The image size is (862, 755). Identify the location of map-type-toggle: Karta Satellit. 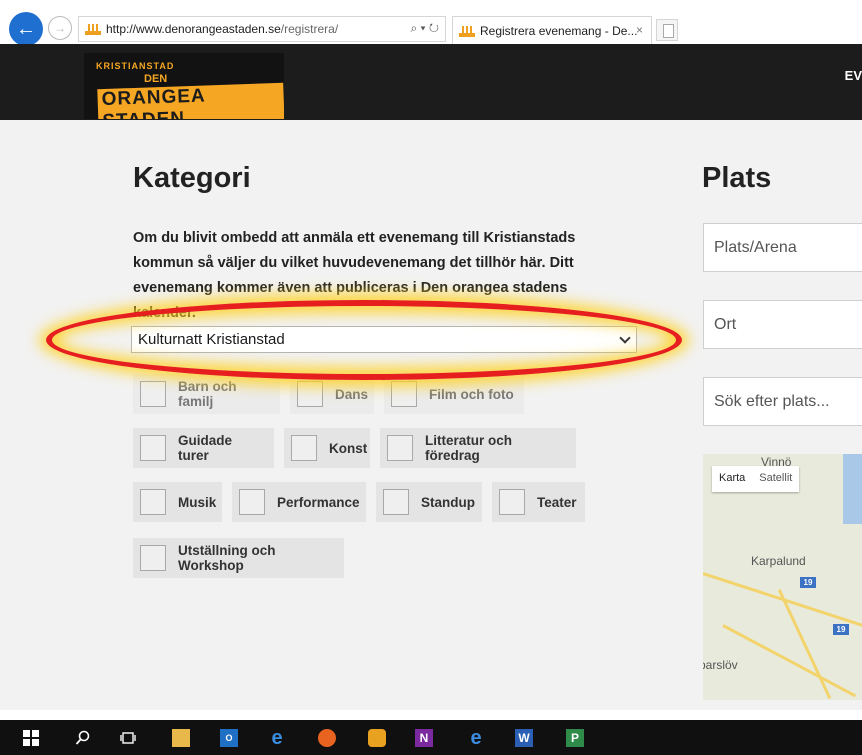
(756, 479).